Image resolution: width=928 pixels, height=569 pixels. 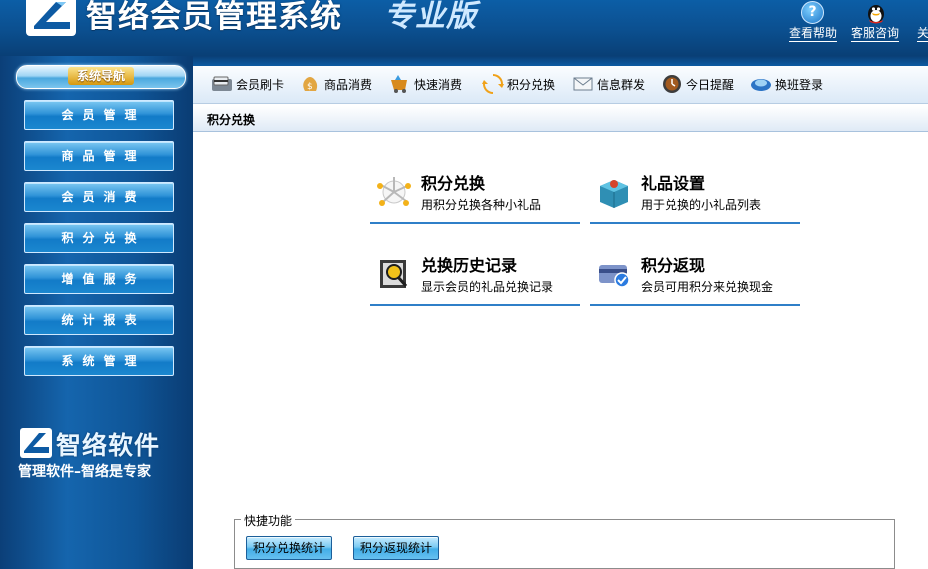 What do you see at coordinates (710, 84) in the screenshot?
I see `toolbar-label: 今日提醒` at bounding box center [710, 84].